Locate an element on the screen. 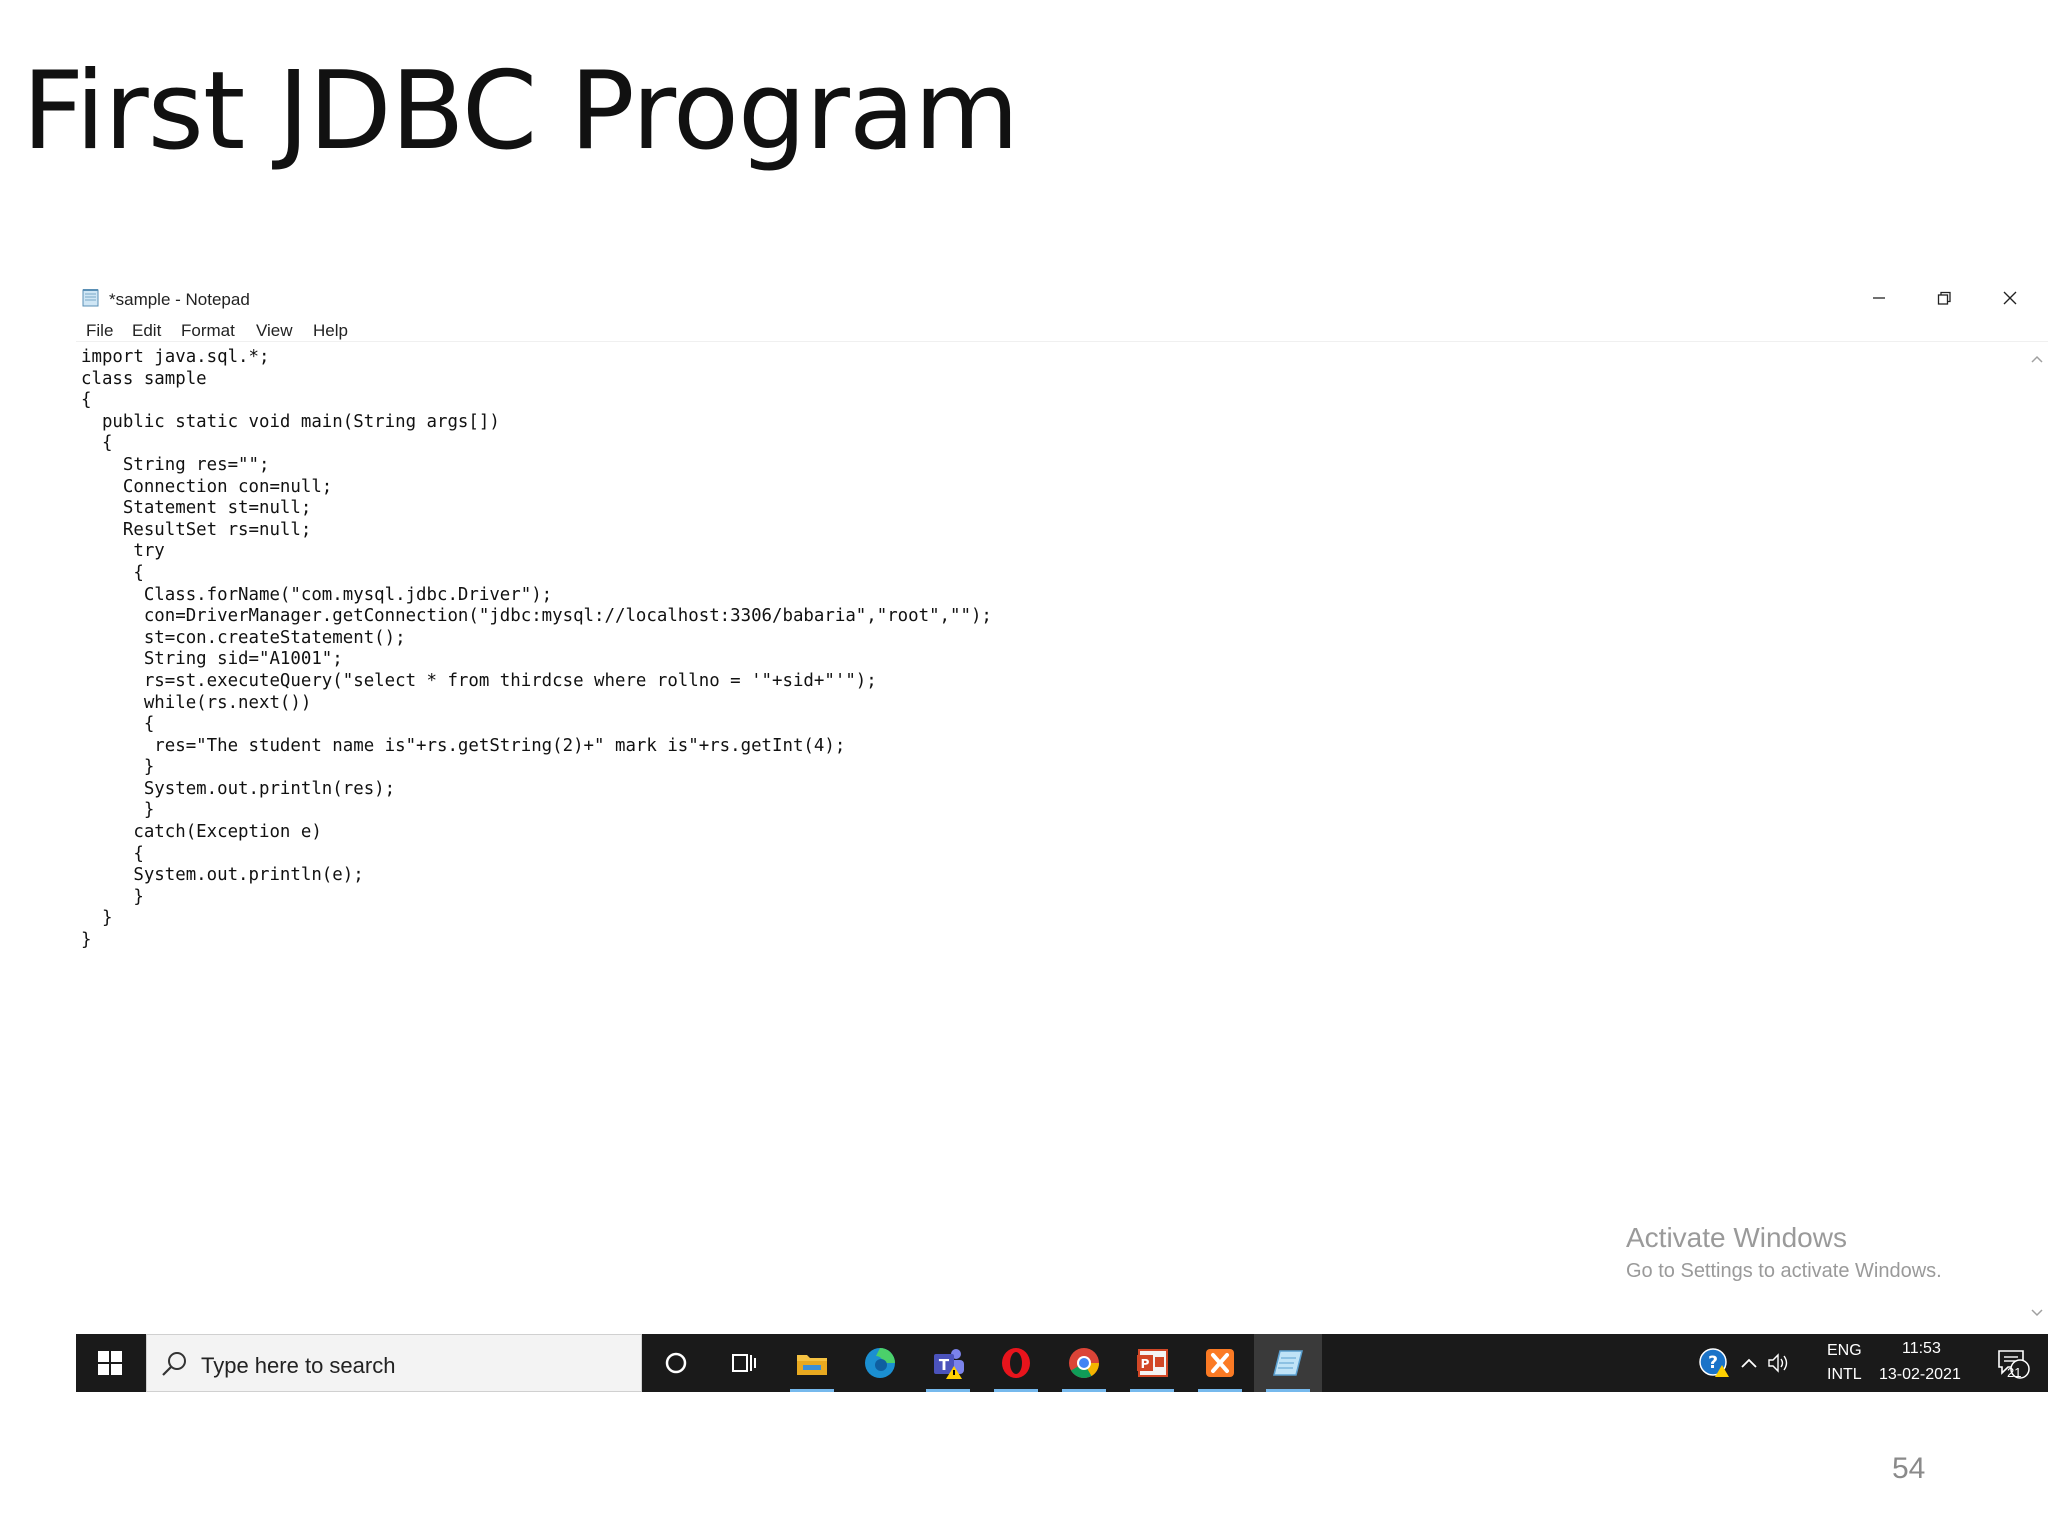  minimize-icon is located at coordinates (1879, 298).